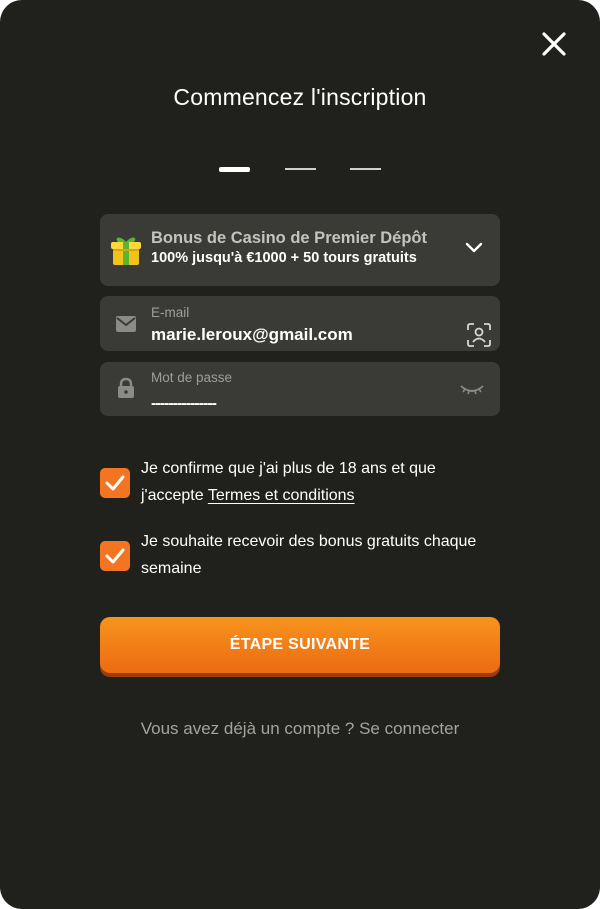  Describe the element at coordinates (479, 335) in the screenshot. I see `face-scan-icon` at that location.